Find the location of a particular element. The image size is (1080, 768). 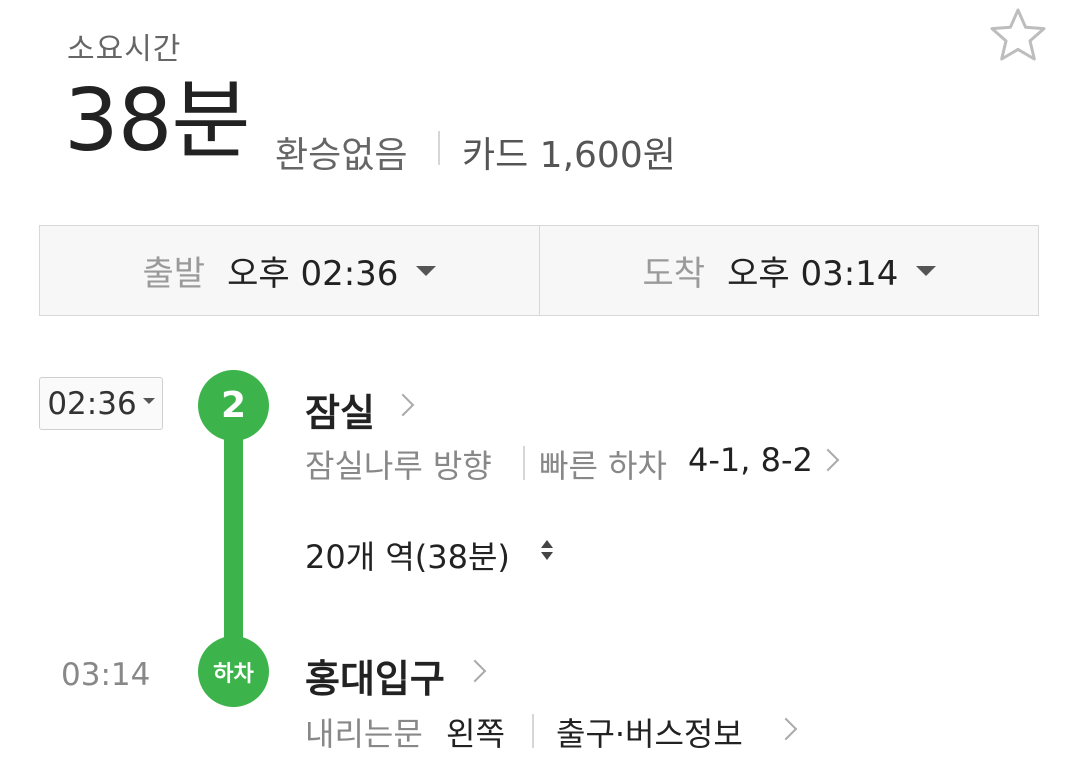

arrival-time: 03:14 is located at coordinates (106, 675).